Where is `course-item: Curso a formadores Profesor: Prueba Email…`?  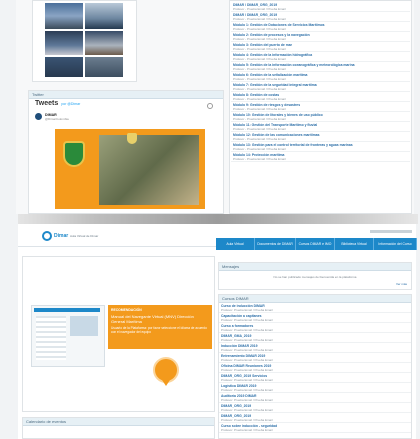 course-item: Curso a formadores Profesor: Prueba Email… is located at coordinates (315, 328).